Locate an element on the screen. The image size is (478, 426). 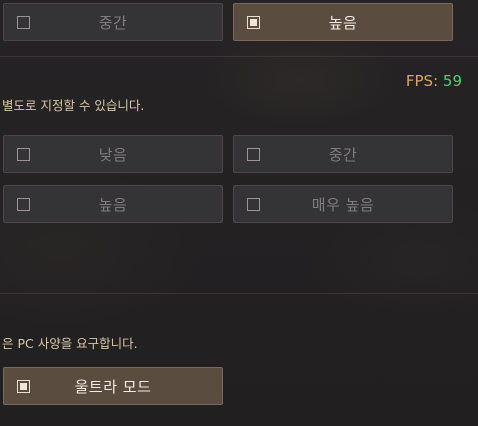
section-description: 은 PC 사양을 요구합니다. is located at coordinates (70, 343).